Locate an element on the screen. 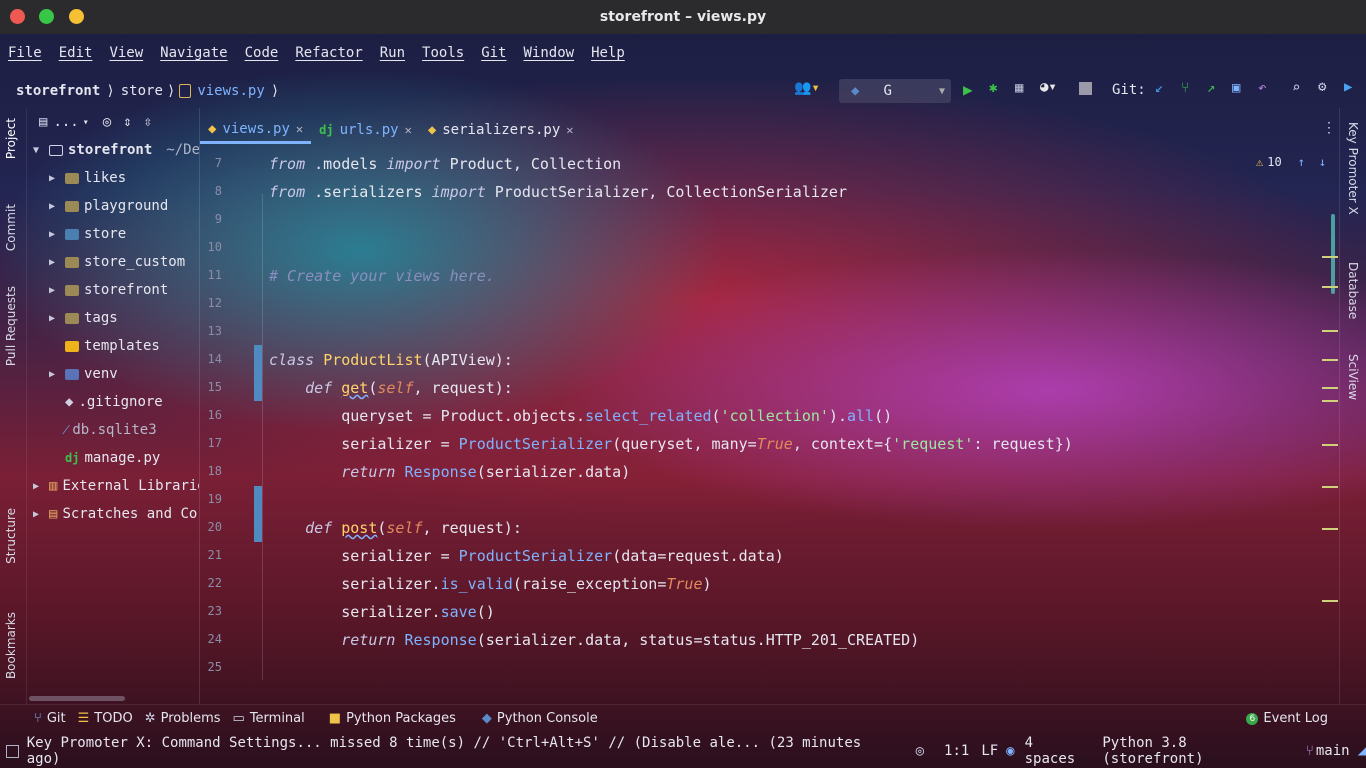 Image resolution: width=1366 pixels, height=768 pixels. chevron-down-icon: ▼ is located at coordinates (38, 150).